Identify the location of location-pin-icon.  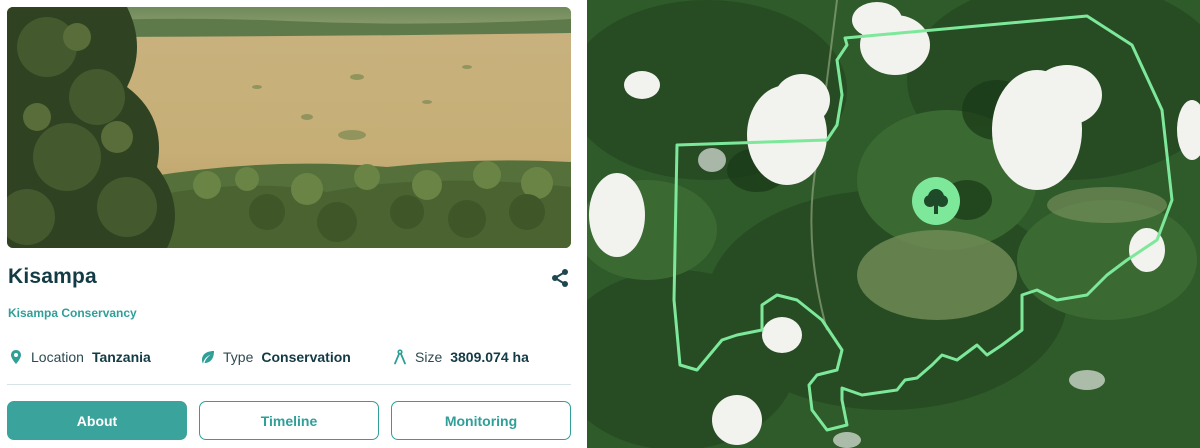
(16, 357).